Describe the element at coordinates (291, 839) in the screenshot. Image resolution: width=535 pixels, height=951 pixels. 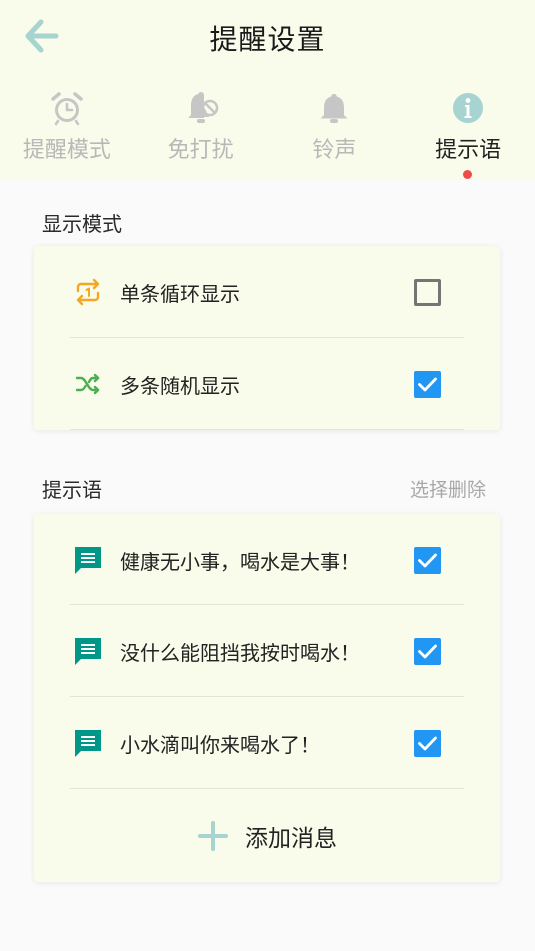
I see `add-message-label: 添加消息` at that location.